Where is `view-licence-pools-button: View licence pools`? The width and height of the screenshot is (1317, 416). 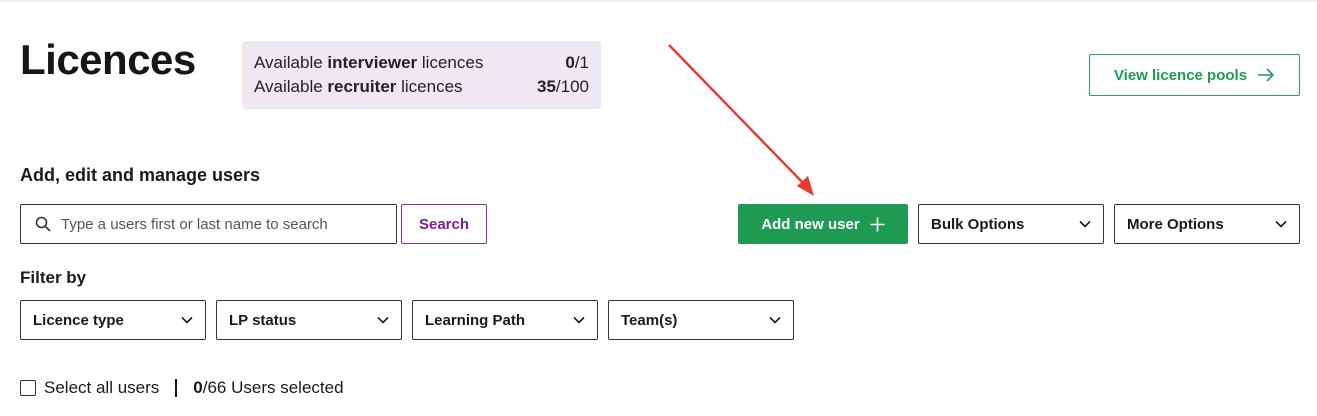 view-licence-pools-button: View licence pools is located at coordinates (1194, 75).